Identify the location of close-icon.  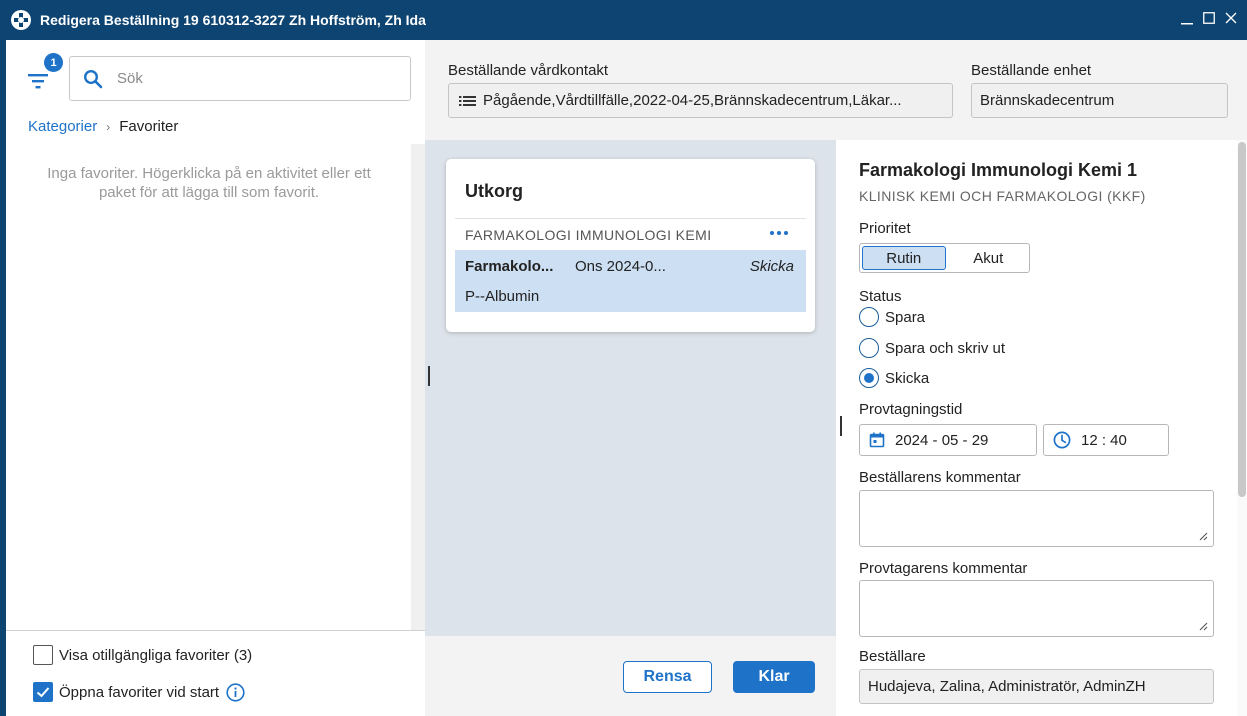
(1231, 18).